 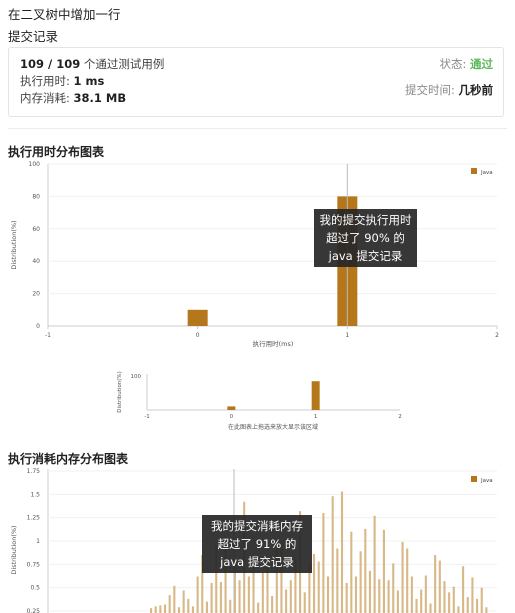 I want to click on y-tick-label: 0.25, so click(x=34, y=610).